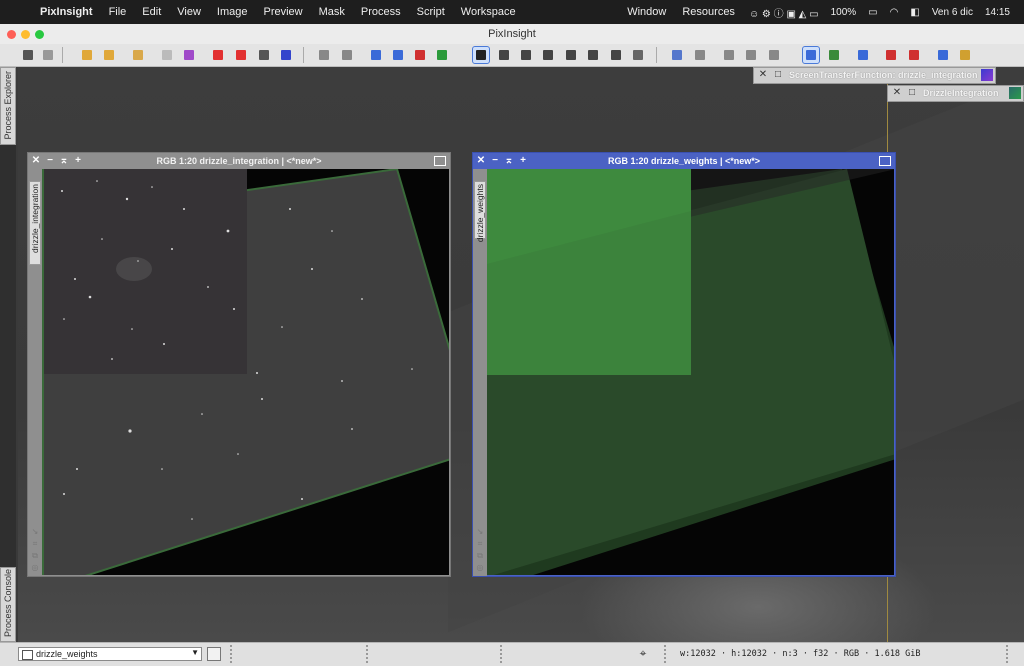 The image size is (1024, 666). I want to click on control-center-icon: ◧, so click(914, 12).